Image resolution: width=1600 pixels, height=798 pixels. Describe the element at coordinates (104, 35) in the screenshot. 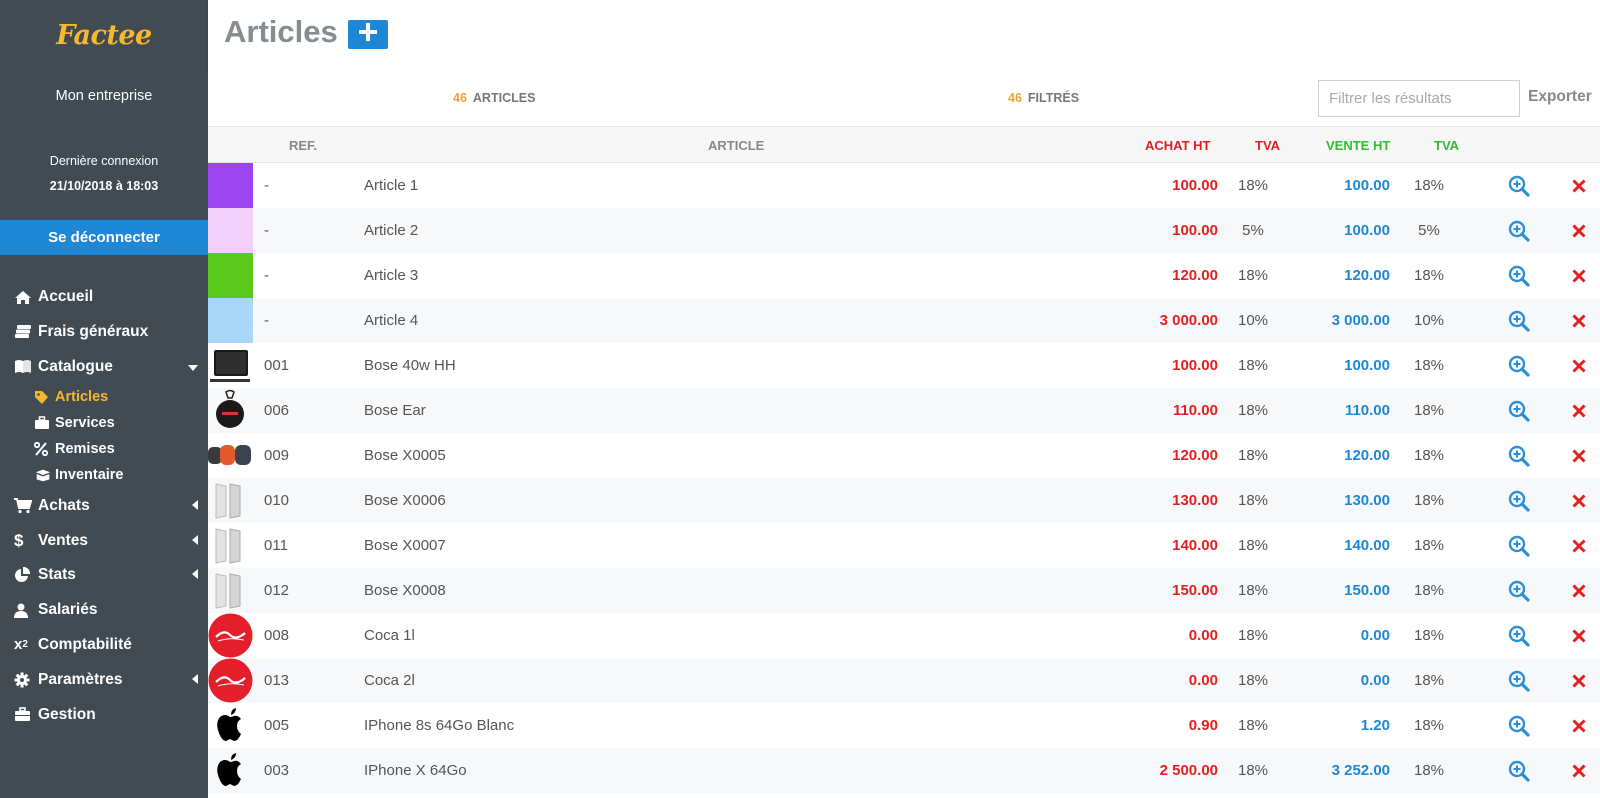

I see `app-logo: Factee` at that location.